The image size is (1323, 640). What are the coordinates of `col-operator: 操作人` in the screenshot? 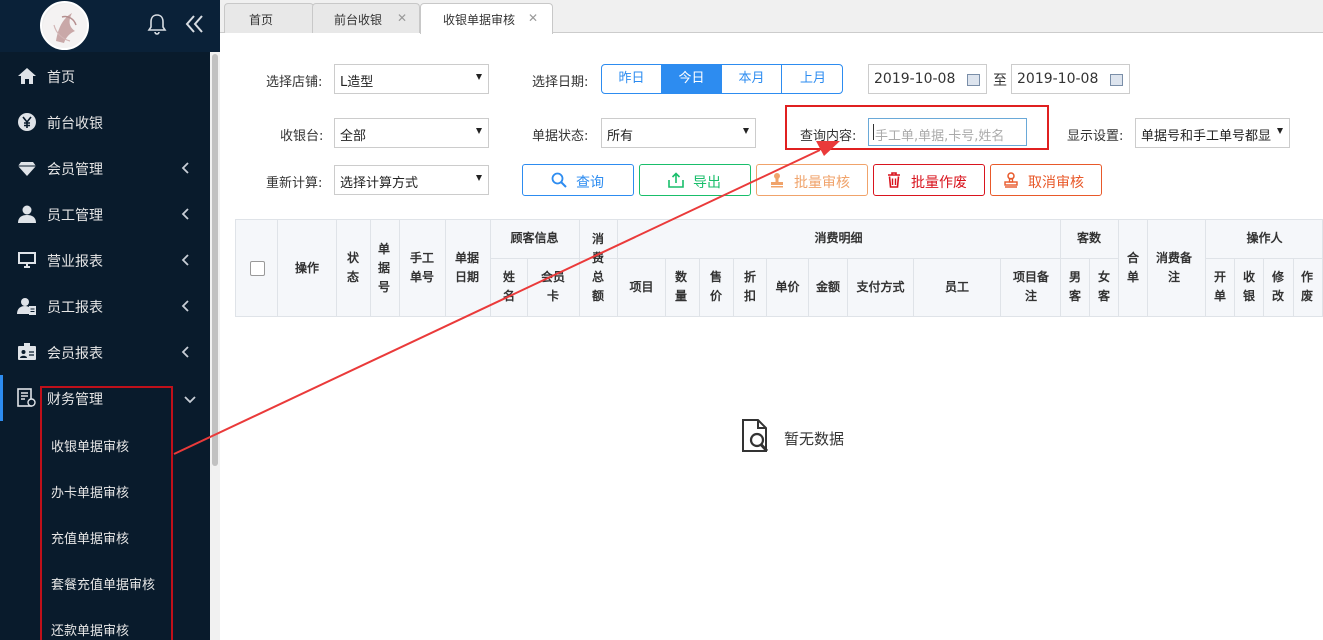 It's located at (1264, 238).